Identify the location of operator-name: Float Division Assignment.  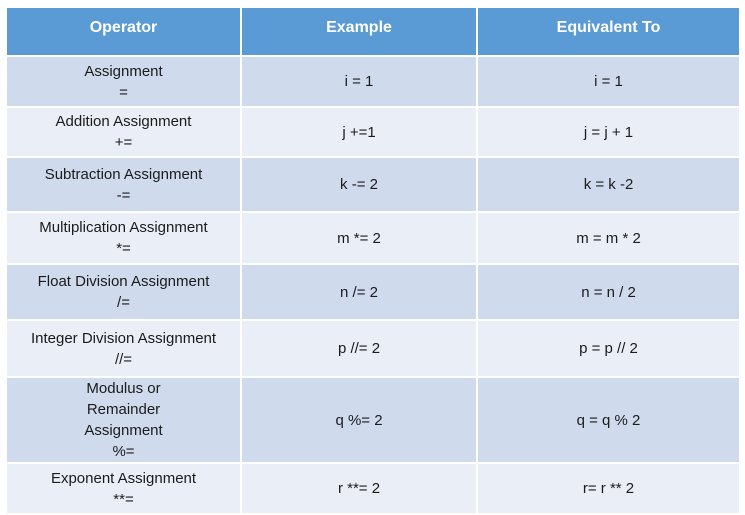
(123, 281).